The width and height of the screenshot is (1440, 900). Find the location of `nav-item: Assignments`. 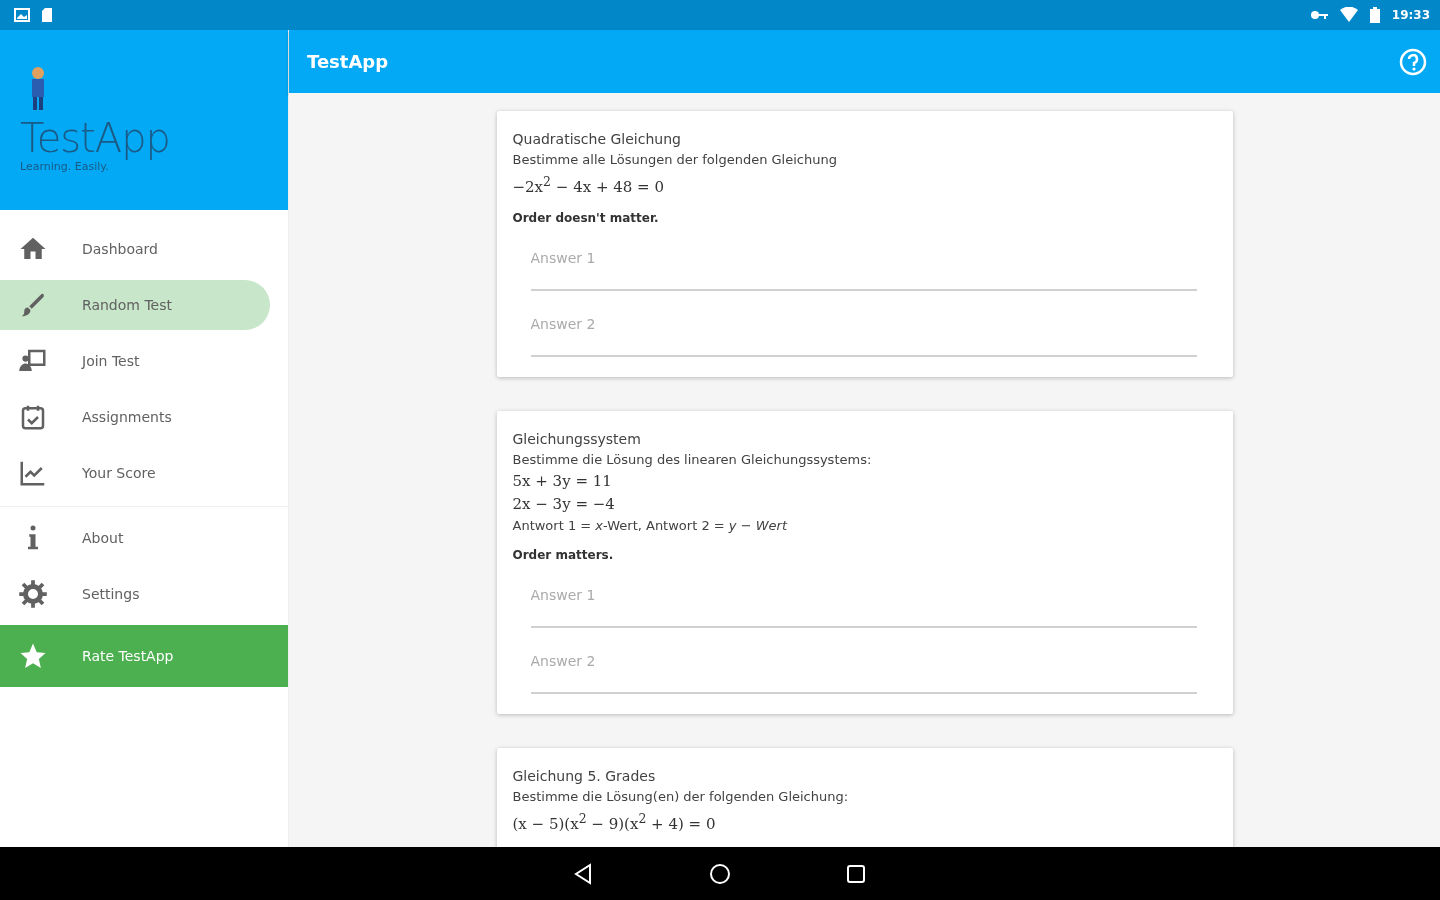

nav-item: Assignments is located at coordinates (144, 417).